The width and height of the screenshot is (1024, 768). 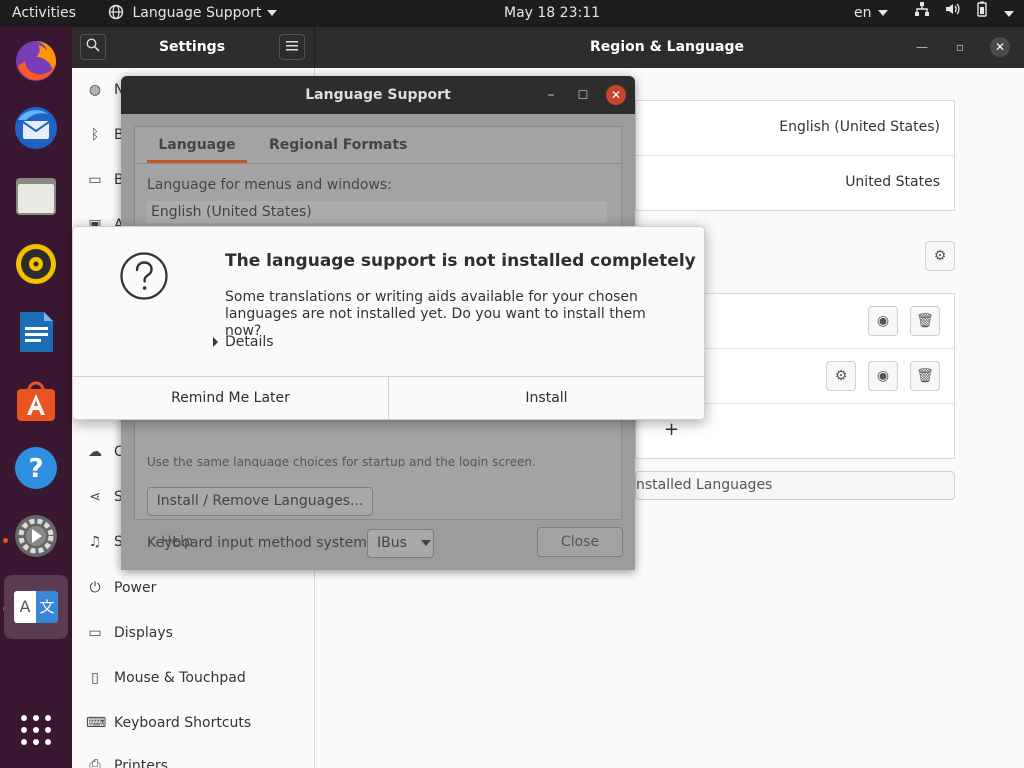 What do you see at coordinates (193, 723) in the screenshot?
I see `sidebar-item-keyboard: ⌨ Keyboard Shortcuts` at bounding box center [193, 723].